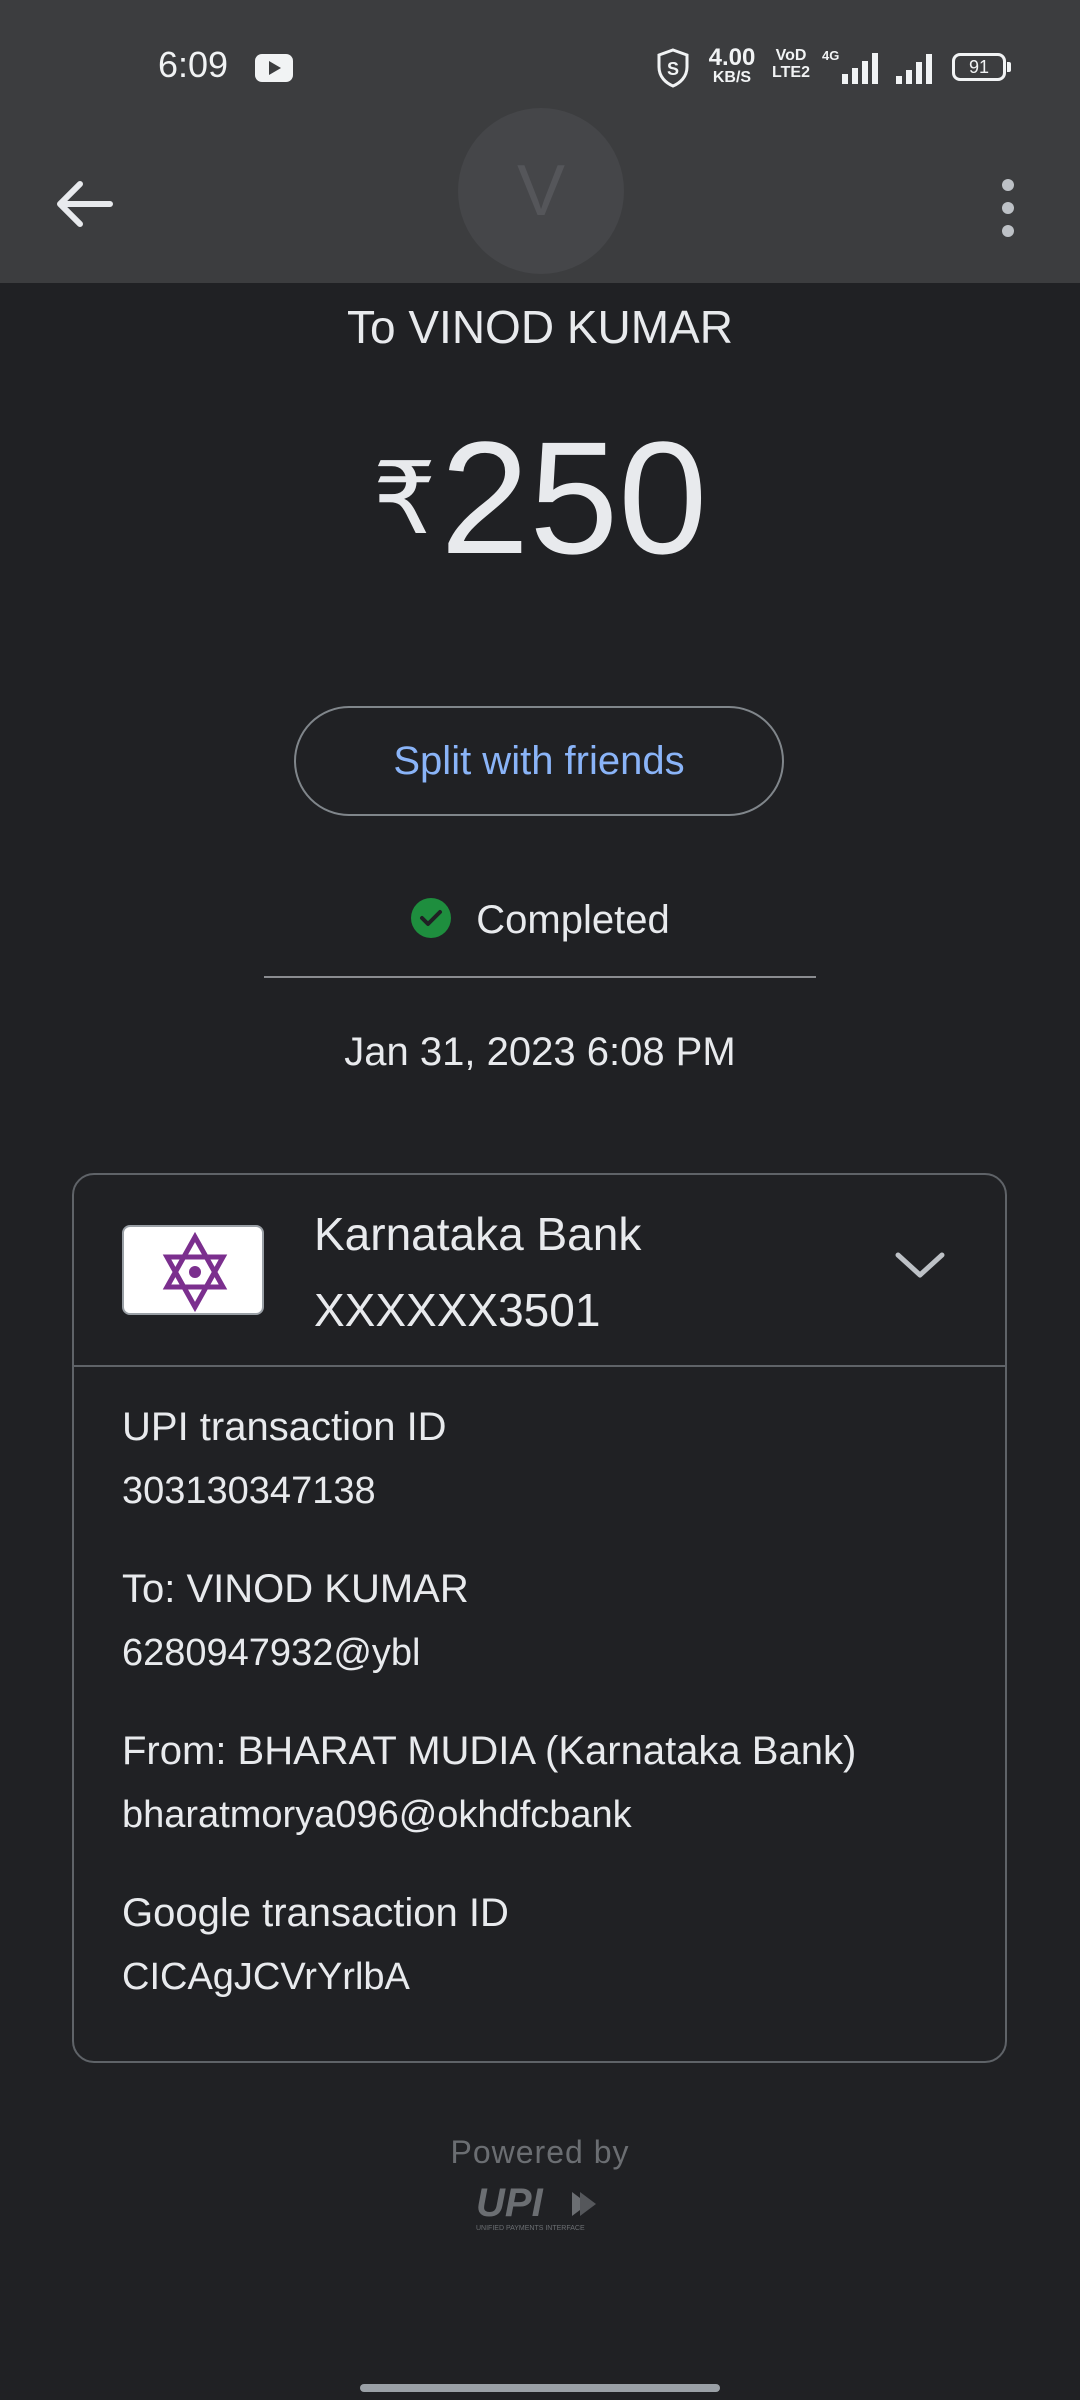 The height and width of the screenshot is (2400, 1080). I want to click on shield-icon: S, so click(673, 68).